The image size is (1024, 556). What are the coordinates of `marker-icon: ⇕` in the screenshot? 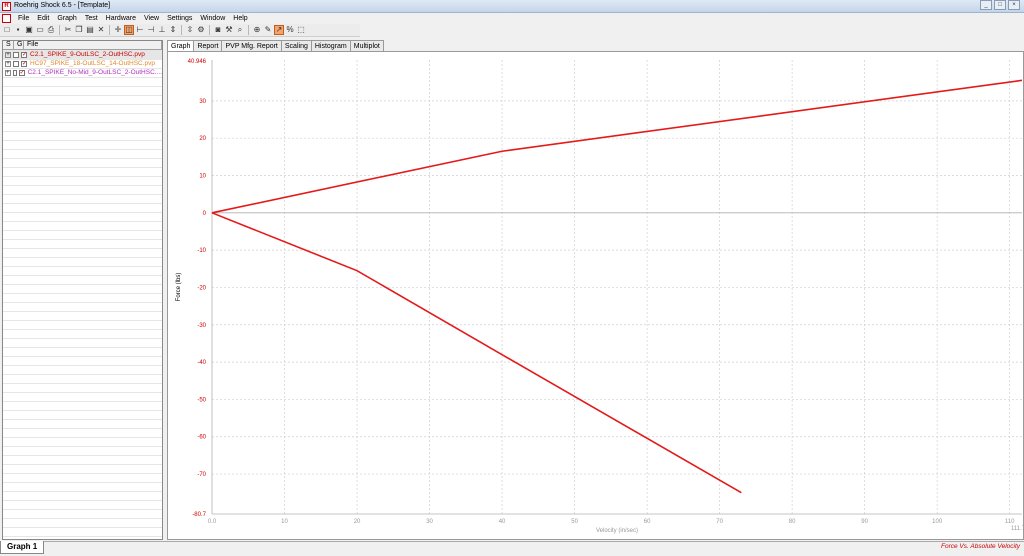 It's located at (173, 30).